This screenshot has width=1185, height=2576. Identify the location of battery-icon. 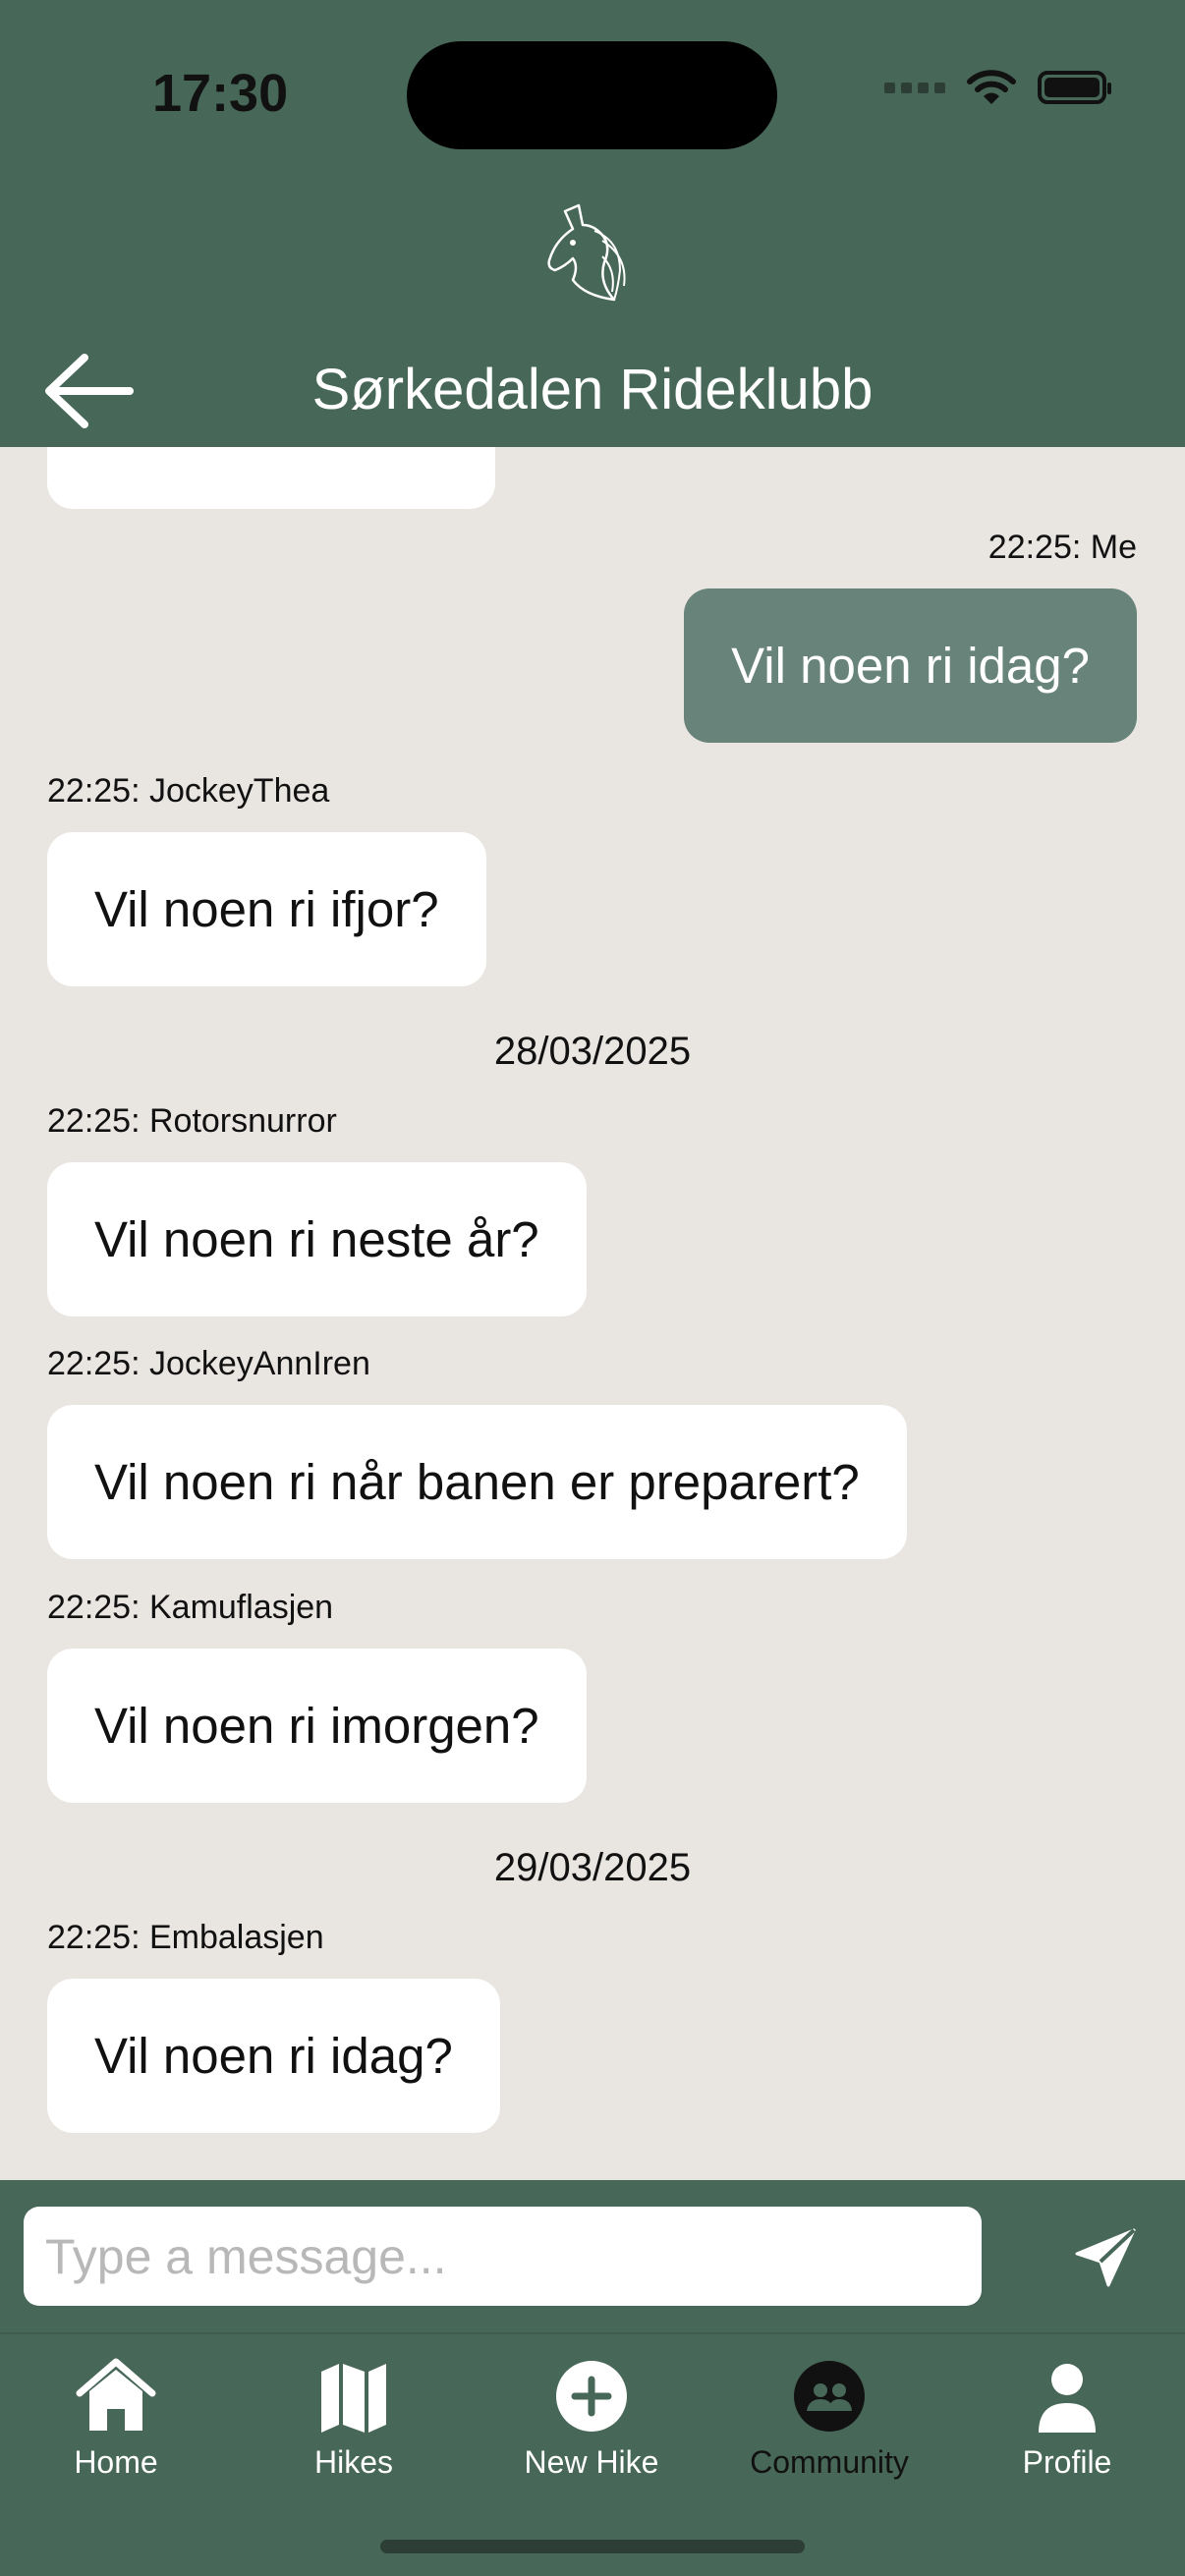
(1075, 87).